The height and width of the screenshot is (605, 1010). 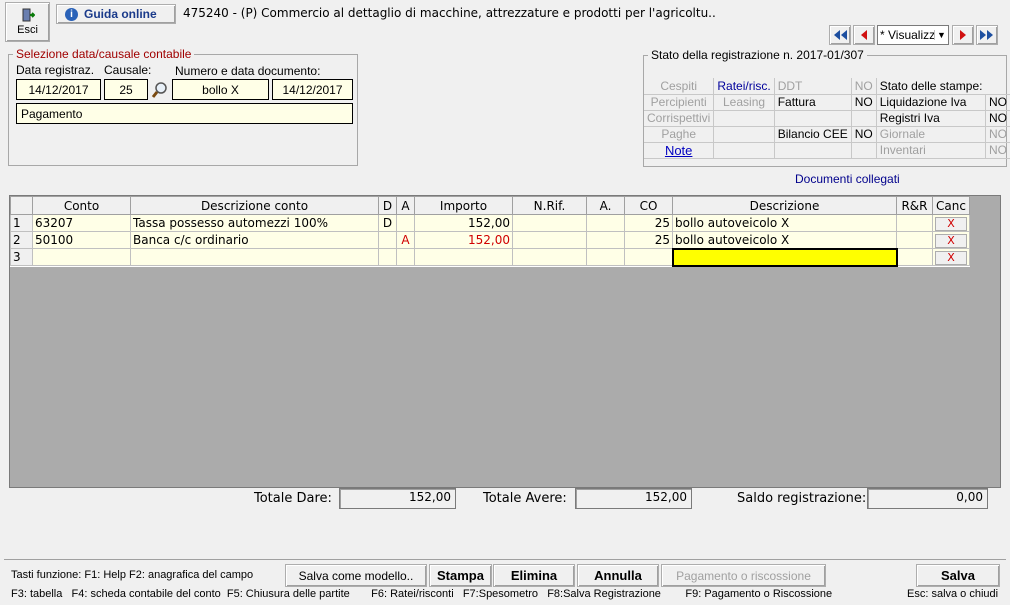 I want to click on ddt-cell: DDT, so click(x=813, y=86).